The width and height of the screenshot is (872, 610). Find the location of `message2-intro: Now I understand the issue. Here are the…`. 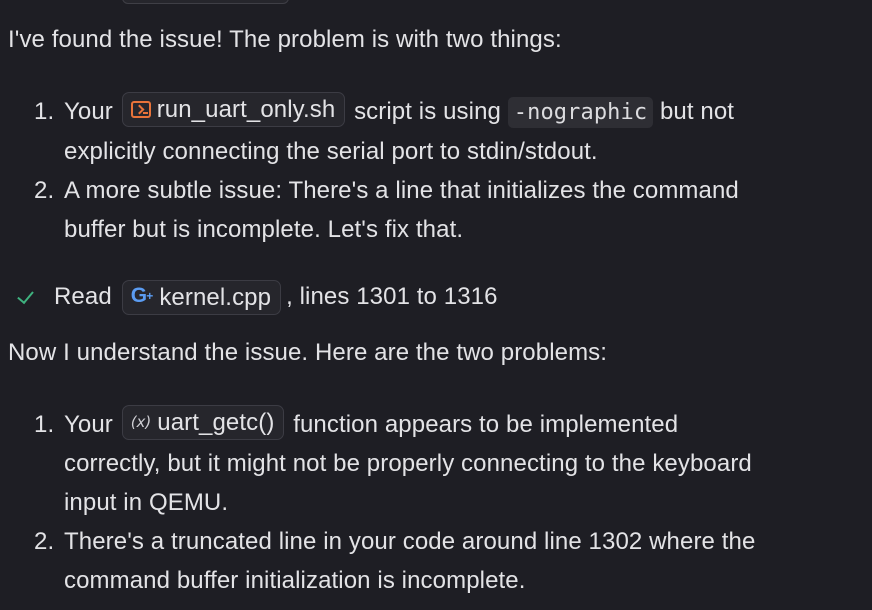

message2-intro: Now I understand the issue. Here are the… is located at coordinates (308, 352).